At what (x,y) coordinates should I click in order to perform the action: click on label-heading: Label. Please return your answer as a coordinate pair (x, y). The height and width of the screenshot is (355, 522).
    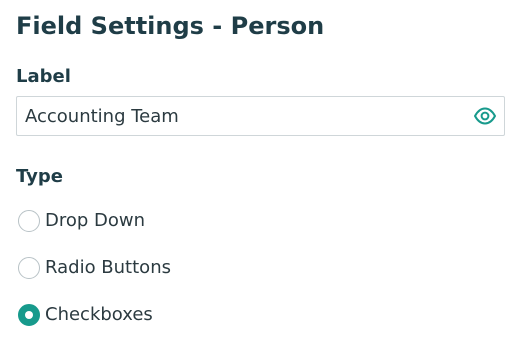
    Looking at the image, I should click on (43, 76).